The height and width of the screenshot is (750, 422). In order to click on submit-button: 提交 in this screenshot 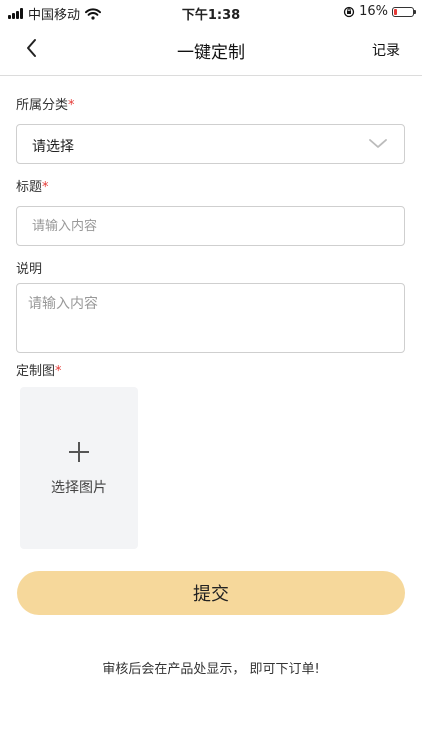, I will do `click(211, 593)`.